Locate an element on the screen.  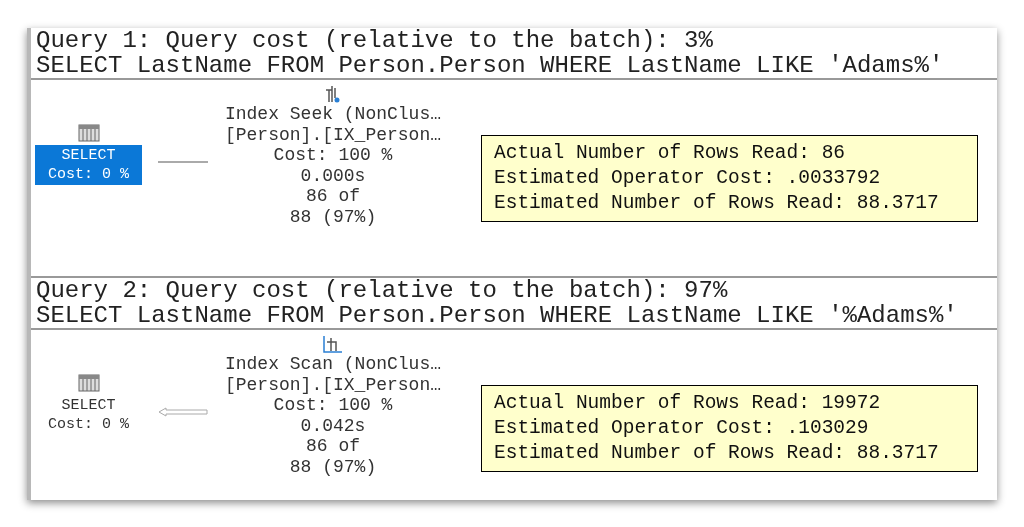
tooltip-line: Actual Number of Rows Read: 19972 is located at coordinates (688, 403).